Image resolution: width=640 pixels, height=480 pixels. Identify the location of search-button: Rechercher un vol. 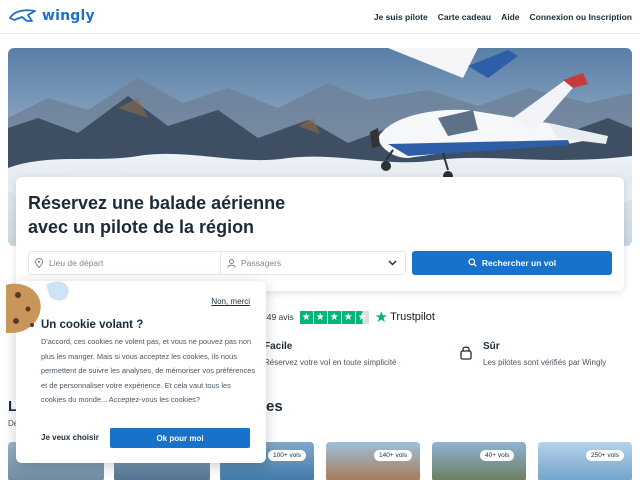
(512, 263).